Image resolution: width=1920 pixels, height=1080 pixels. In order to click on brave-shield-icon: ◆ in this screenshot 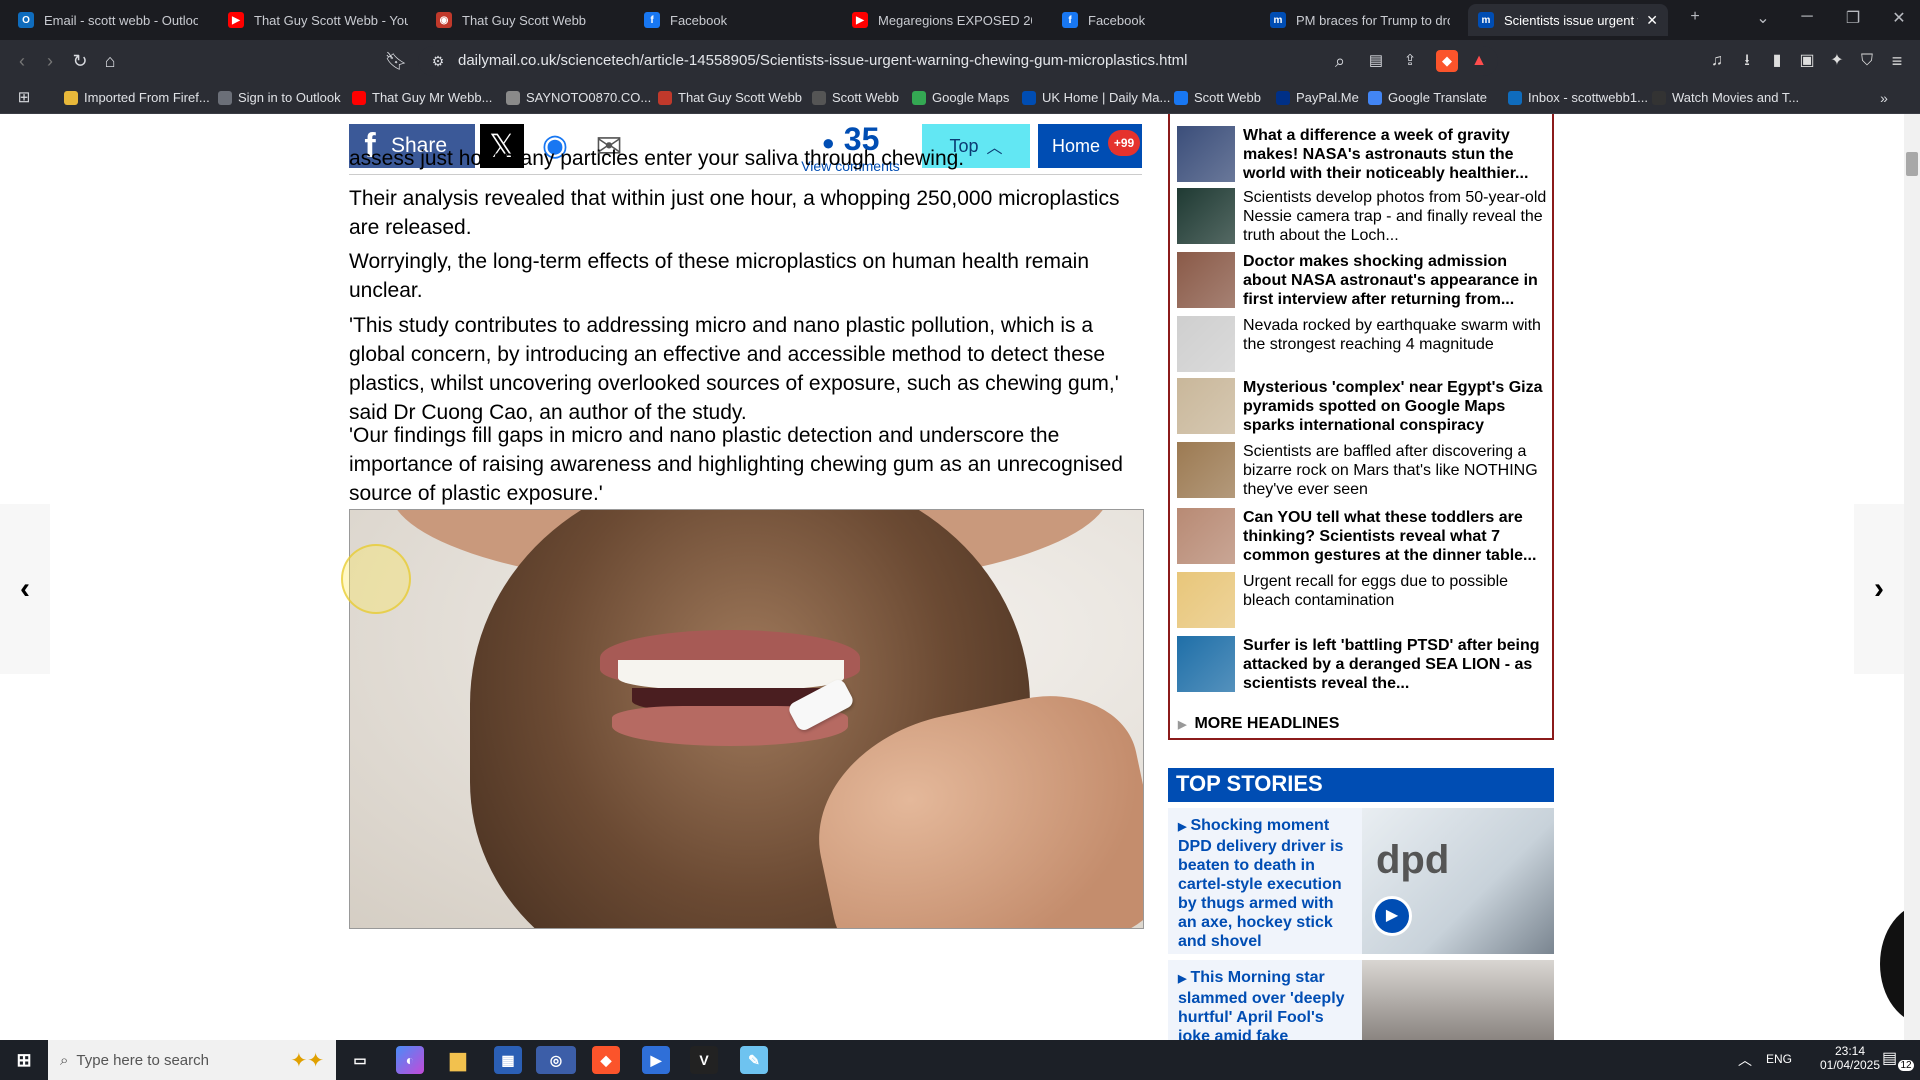, I will do `click(1447, 61)`.